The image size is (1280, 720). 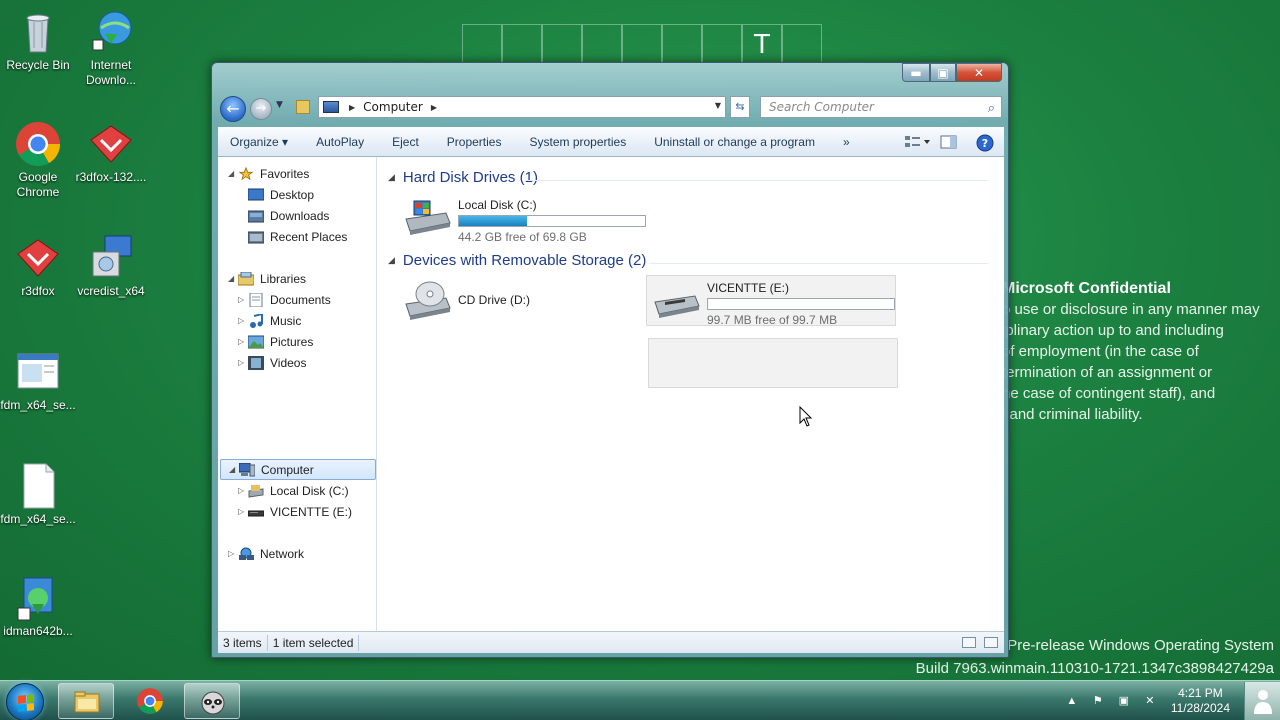 What do you see at coordinates (256, 362) in the screenshot?
I see `videos-icon` at bounding box center [256, 362].